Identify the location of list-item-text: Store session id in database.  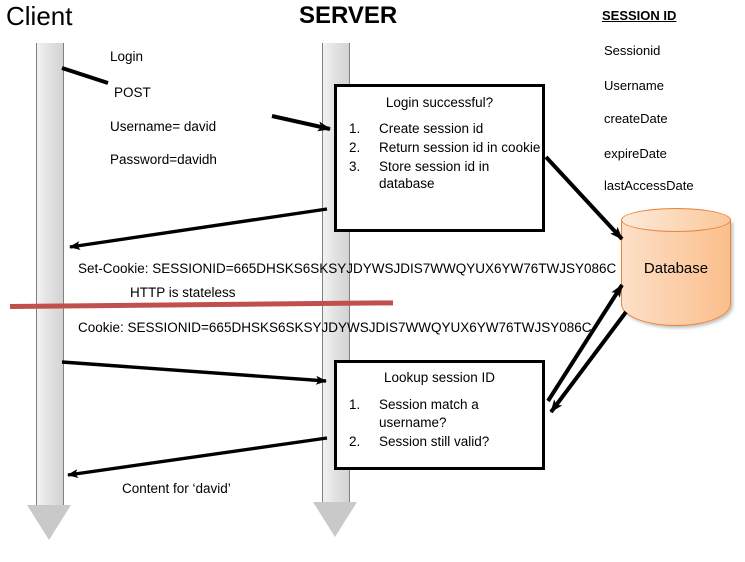
(434, 175).